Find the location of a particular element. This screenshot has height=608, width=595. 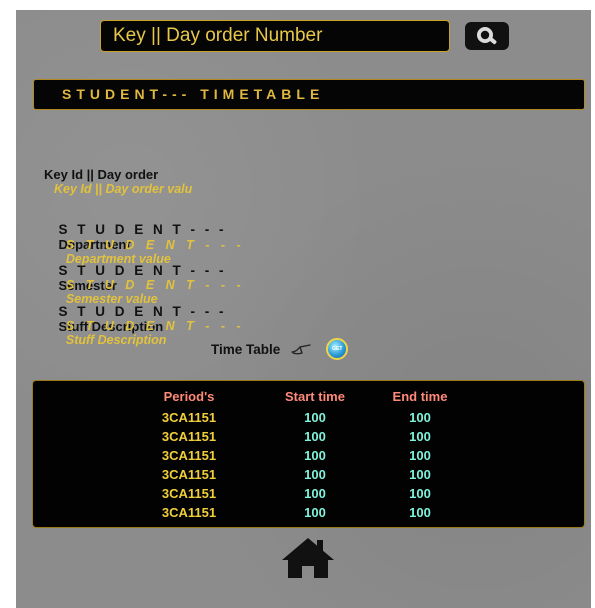

search-icon is located at coordinates (487, 36).